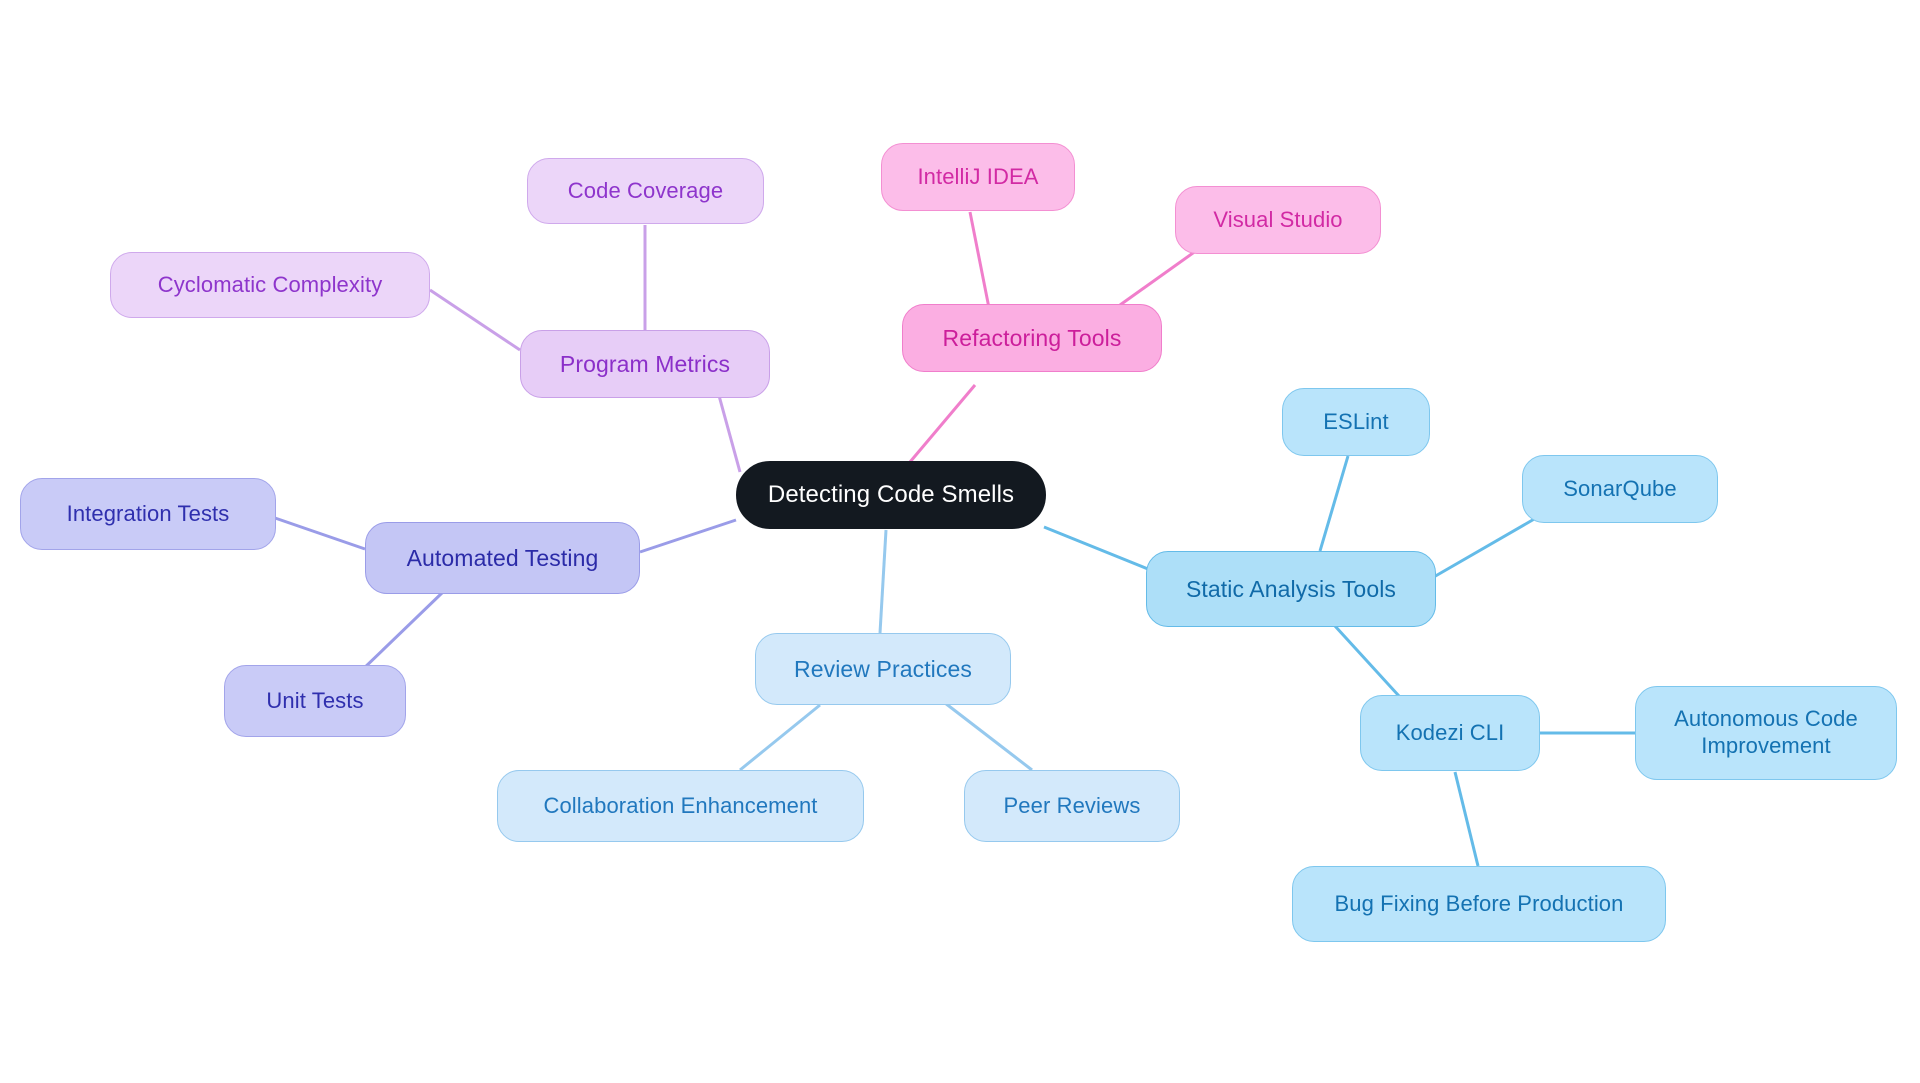  I want to click on node-unit-tests: Unit Tests, so click(315, 701).